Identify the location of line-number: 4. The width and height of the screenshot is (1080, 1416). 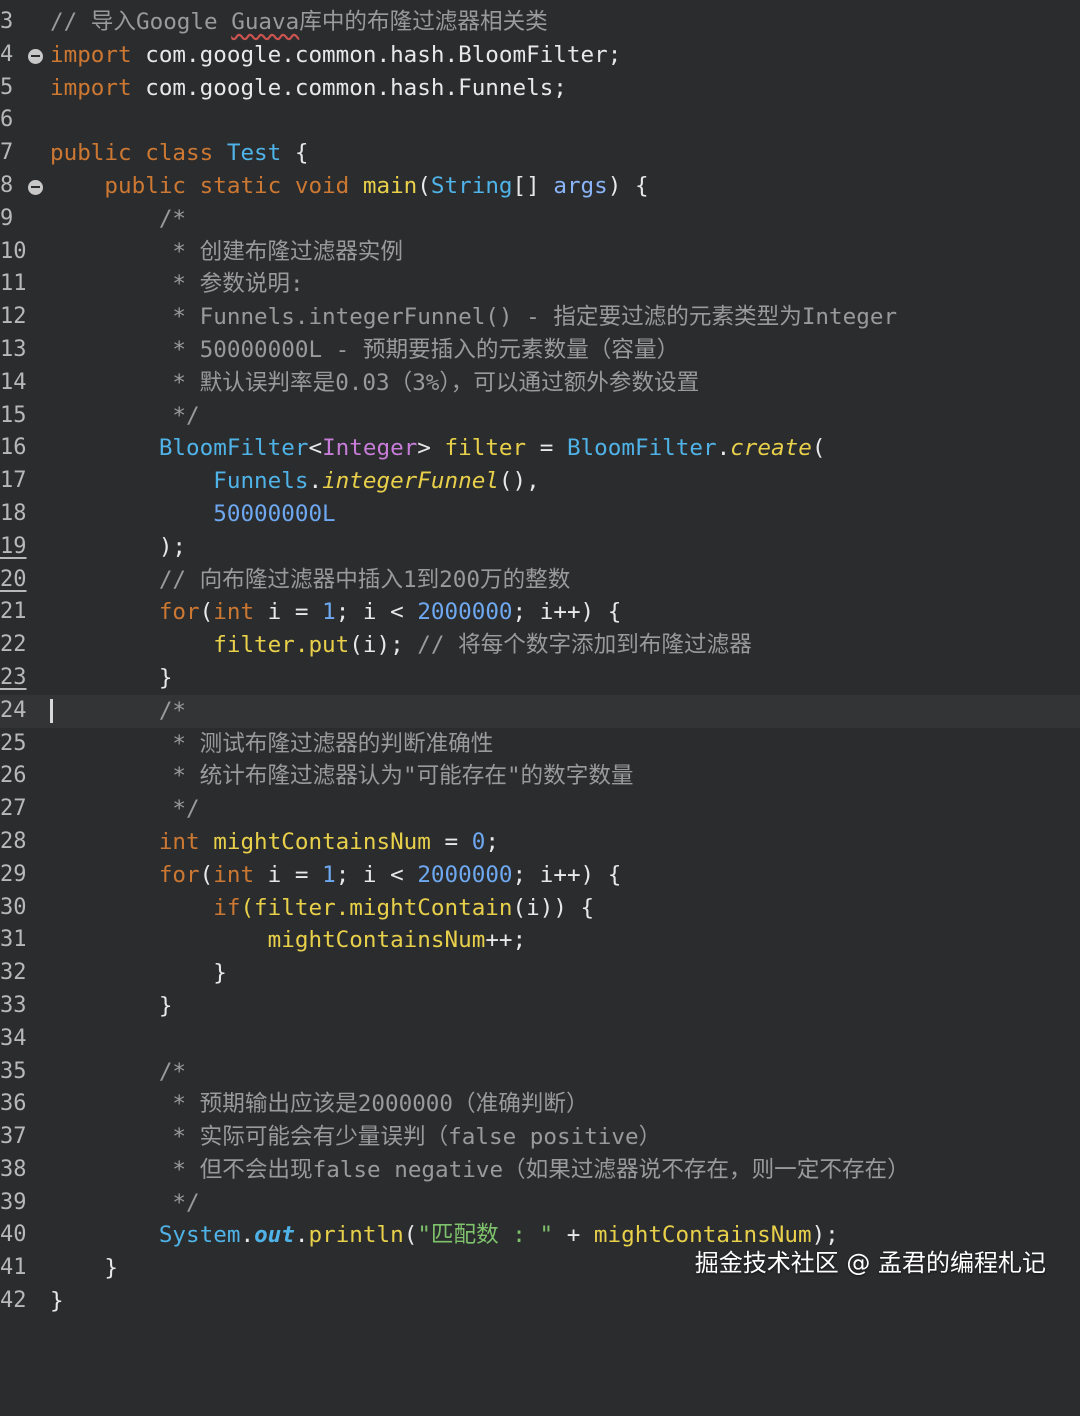
(7, 54).